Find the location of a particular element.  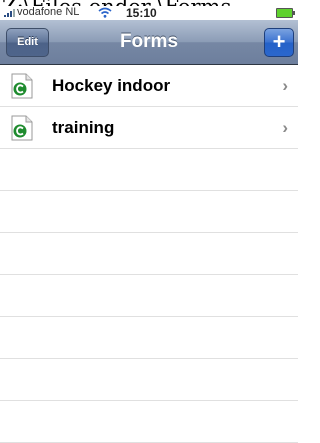

status-bar: vodafone NL 15:10 is located at coordinates (149, 13).